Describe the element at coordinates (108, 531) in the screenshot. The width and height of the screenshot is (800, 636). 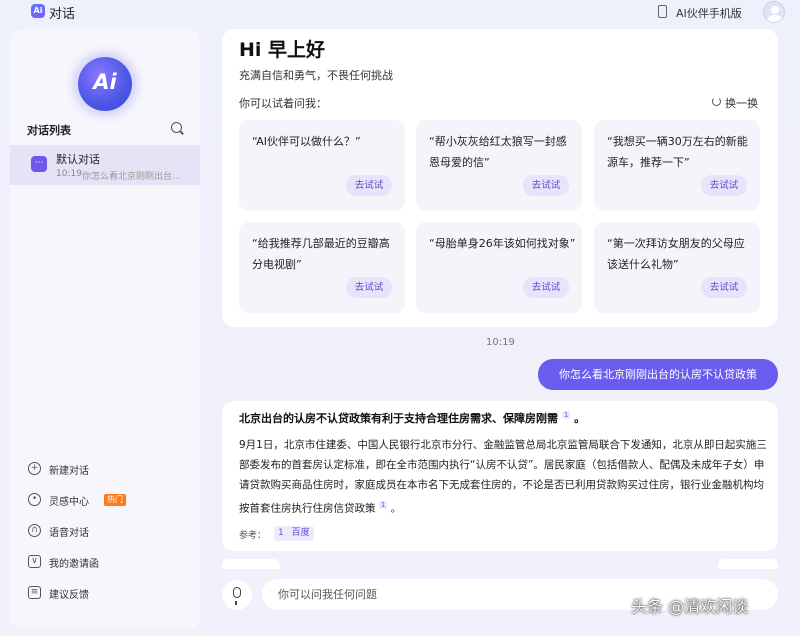
I see `nav-voice-chat: ∩ 语音对话` at that location.